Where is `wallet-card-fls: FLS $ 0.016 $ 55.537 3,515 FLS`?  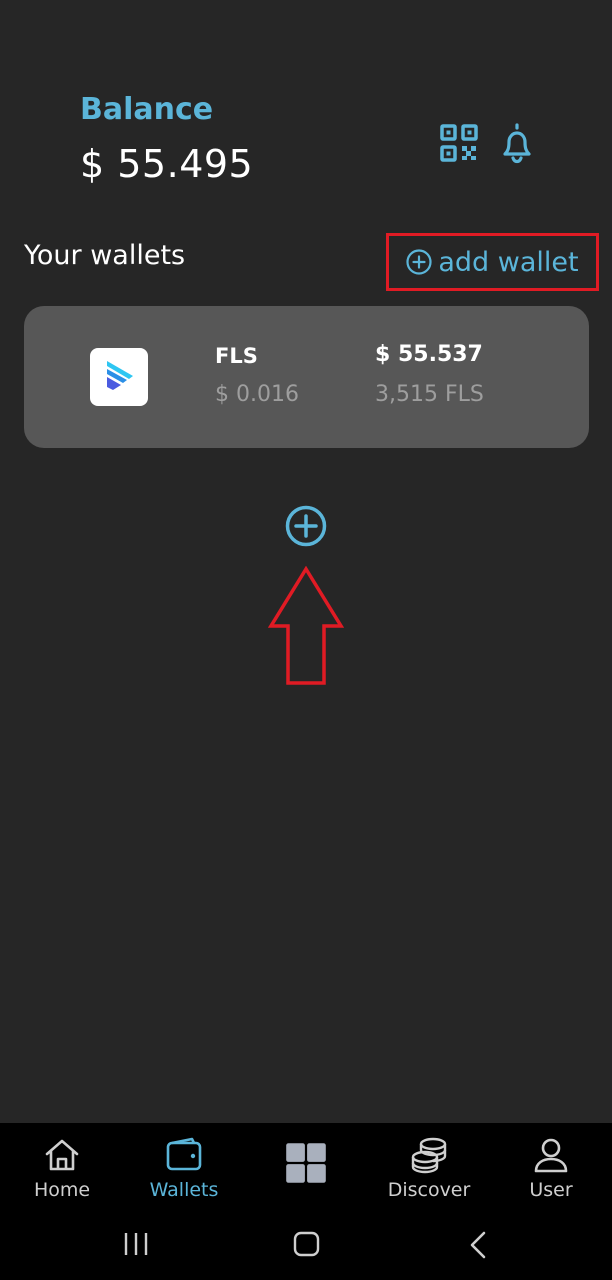
wallet-card-fls: FLS $ 0.016 $ 55.537 3,515 FLS is located at coordinates (306, 377).